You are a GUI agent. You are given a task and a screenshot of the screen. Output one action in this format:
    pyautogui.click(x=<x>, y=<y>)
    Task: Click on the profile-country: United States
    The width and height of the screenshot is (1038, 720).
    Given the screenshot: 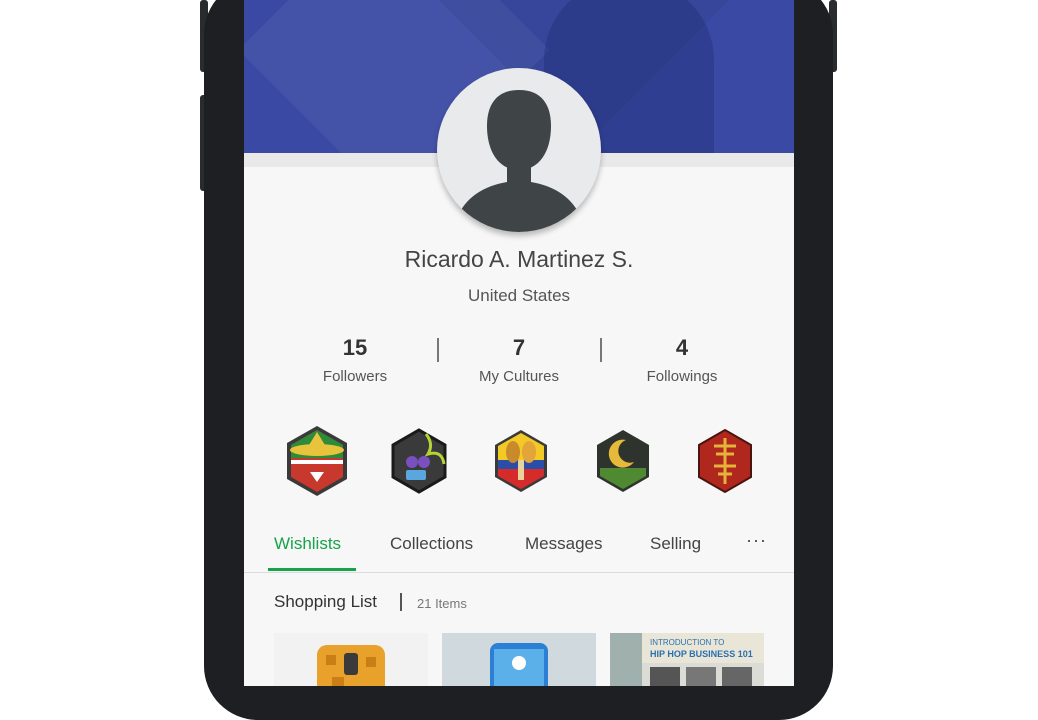 What is the action you would take?
    pyautogui.click(x=519, y=295)
    